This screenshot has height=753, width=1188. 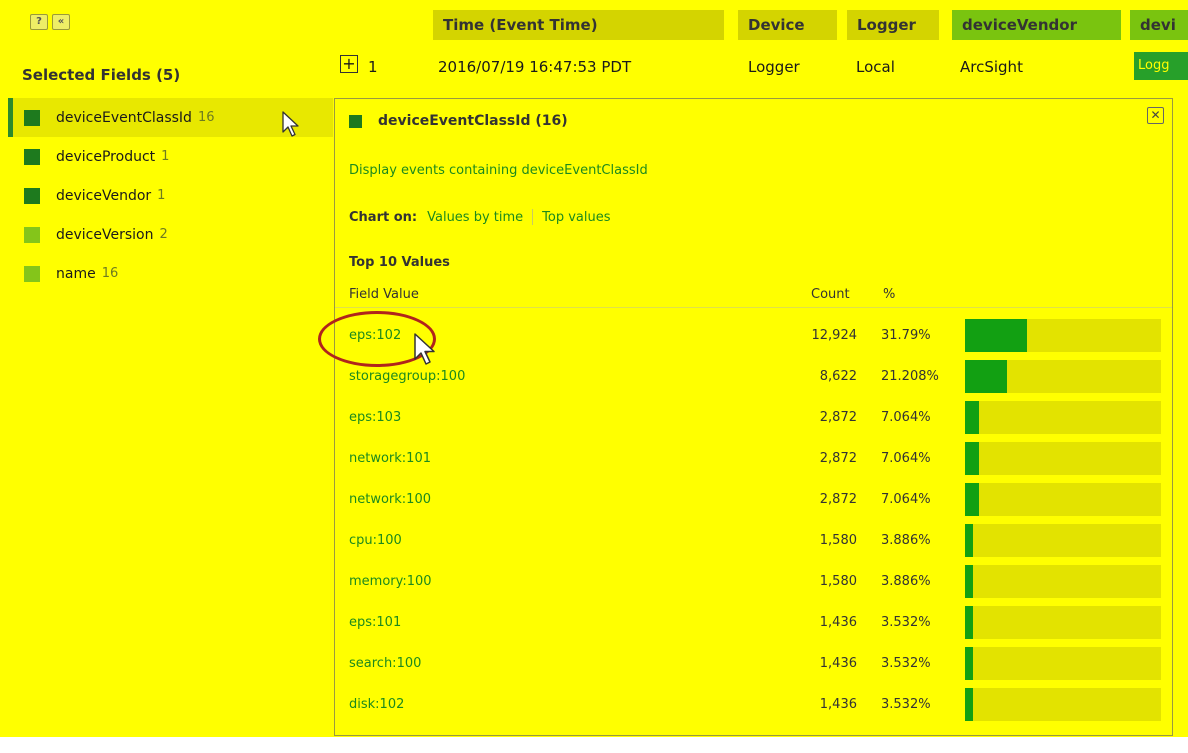 I want to click on field-value-link: network:100, so click(x=390, y=499).